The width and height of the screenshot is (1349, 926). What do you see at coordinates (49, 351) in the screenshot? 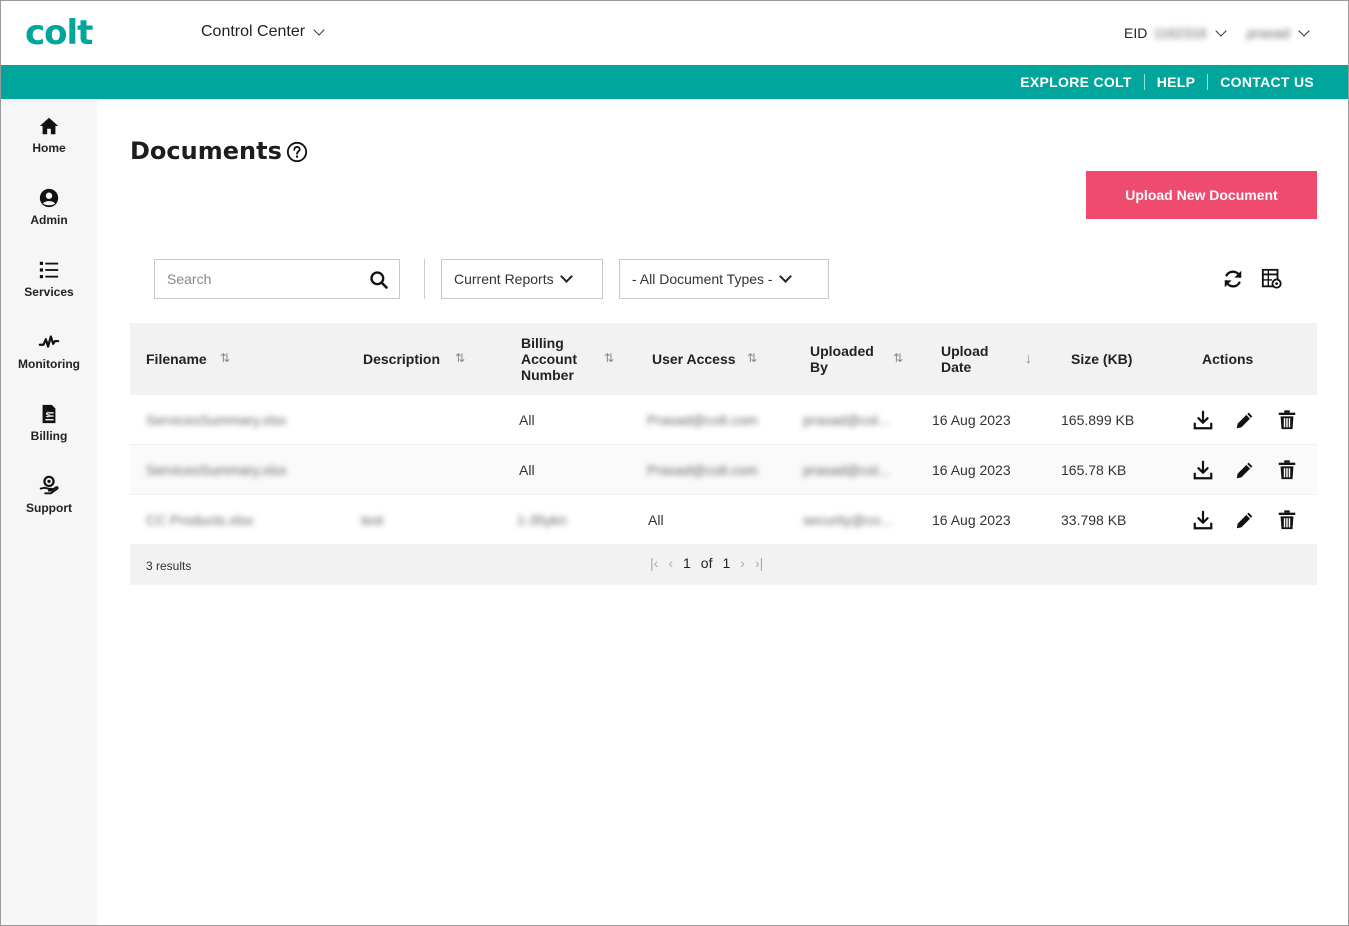
I see `sidebar-item-monitoring: Monitoring` at bounding box center [49, 351].